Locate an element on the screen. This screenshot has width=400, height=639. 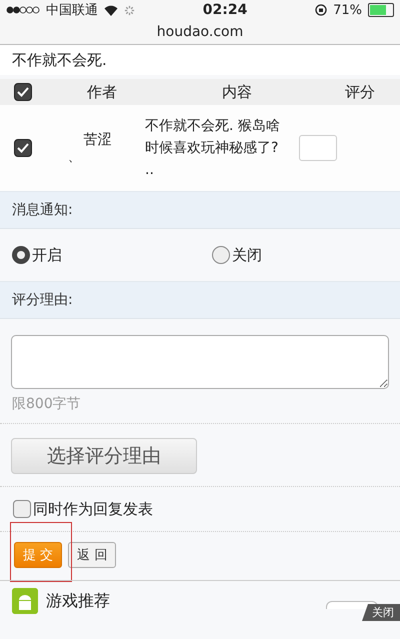
reason-field is located at coordinates (200, 362).